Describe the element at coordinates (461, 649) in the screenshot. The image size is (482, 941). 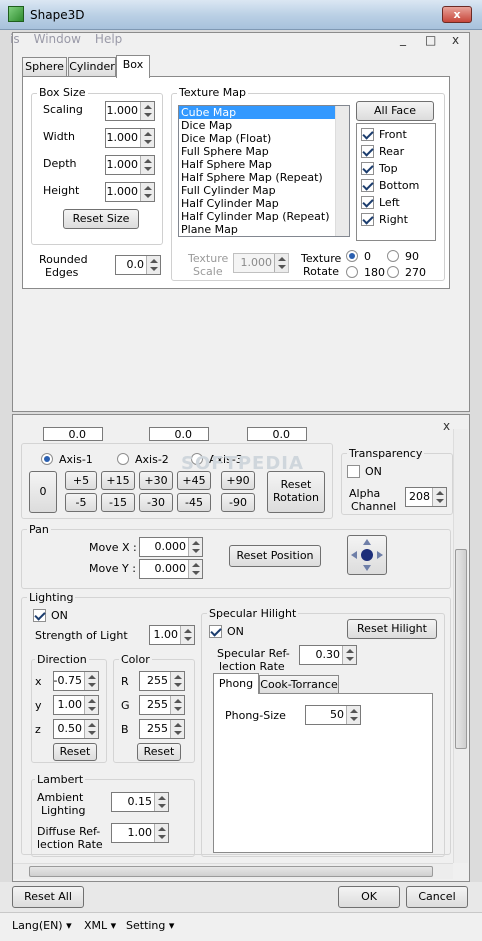
I see `scroll-thumb` at that location.